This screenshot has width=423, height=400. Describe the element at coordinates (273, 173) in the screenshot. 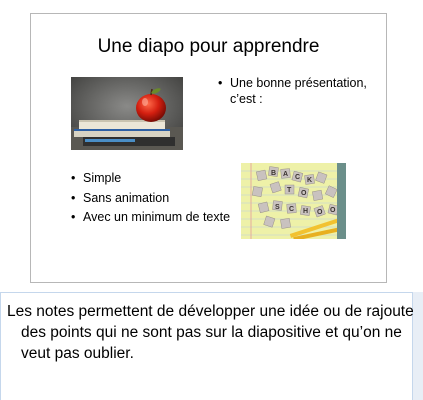

I see `letter-b: B` at that location.